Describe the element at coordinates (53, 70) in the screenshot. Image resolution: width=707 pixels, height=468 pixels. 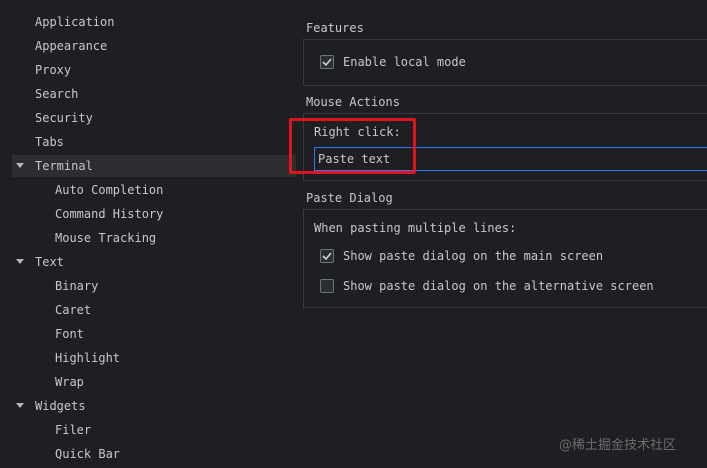
I see `tree-item-label: Proxy` at that location.